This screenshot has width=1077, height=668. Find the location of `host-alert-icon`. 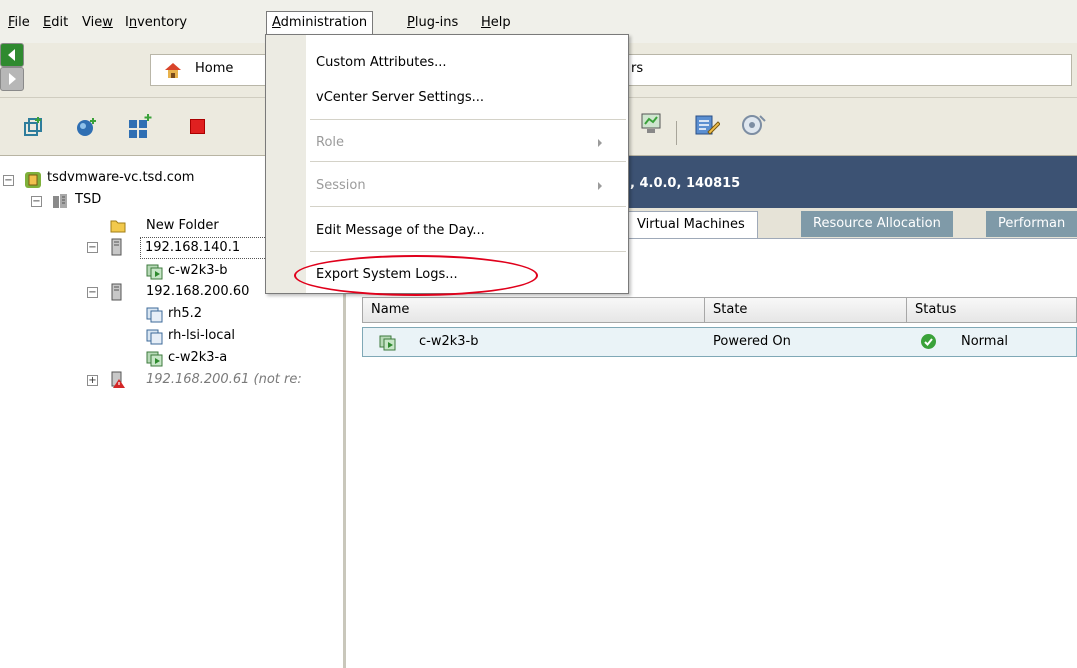

host-alert-icon is located at coordinates (117, 379).